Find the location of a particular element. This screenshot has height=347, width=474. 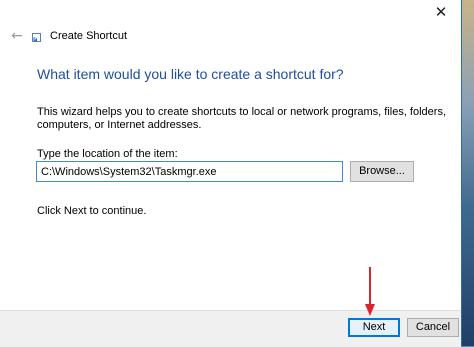

cancel-button: Cancel is located at coordinates (433, 327).